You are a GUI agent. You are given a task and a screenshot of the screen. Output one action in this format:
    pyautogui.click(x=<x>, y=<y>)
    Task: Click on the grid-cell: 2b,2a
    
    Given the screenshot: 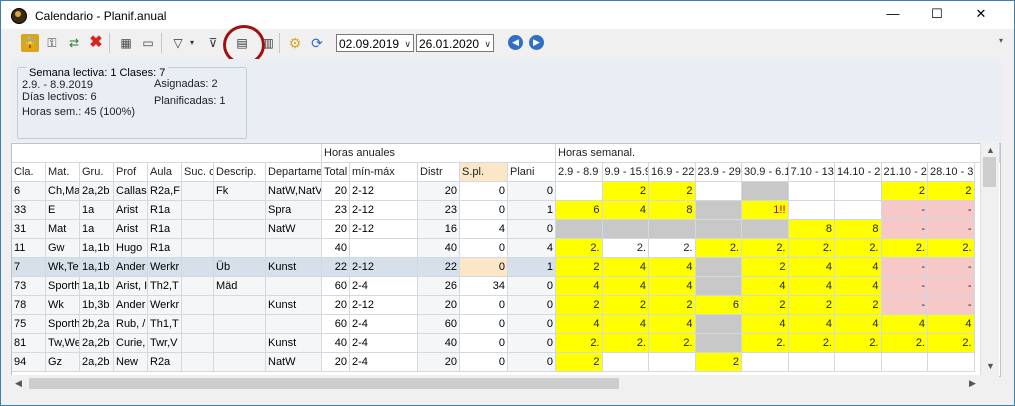 What is the action you would take?
    pyautogui.click(x=97, y=324)
    